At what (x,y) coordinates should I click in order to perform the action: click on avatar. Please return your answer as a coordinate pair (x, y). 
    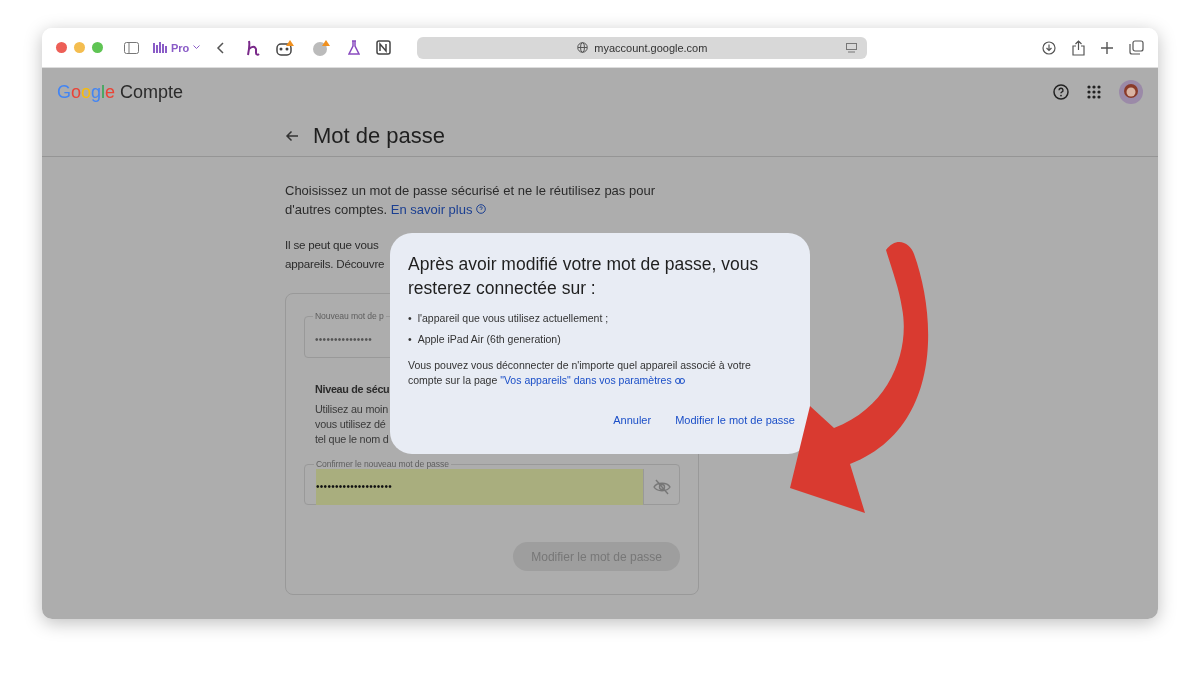
    Looking at the image, I should click on (1131, 92).